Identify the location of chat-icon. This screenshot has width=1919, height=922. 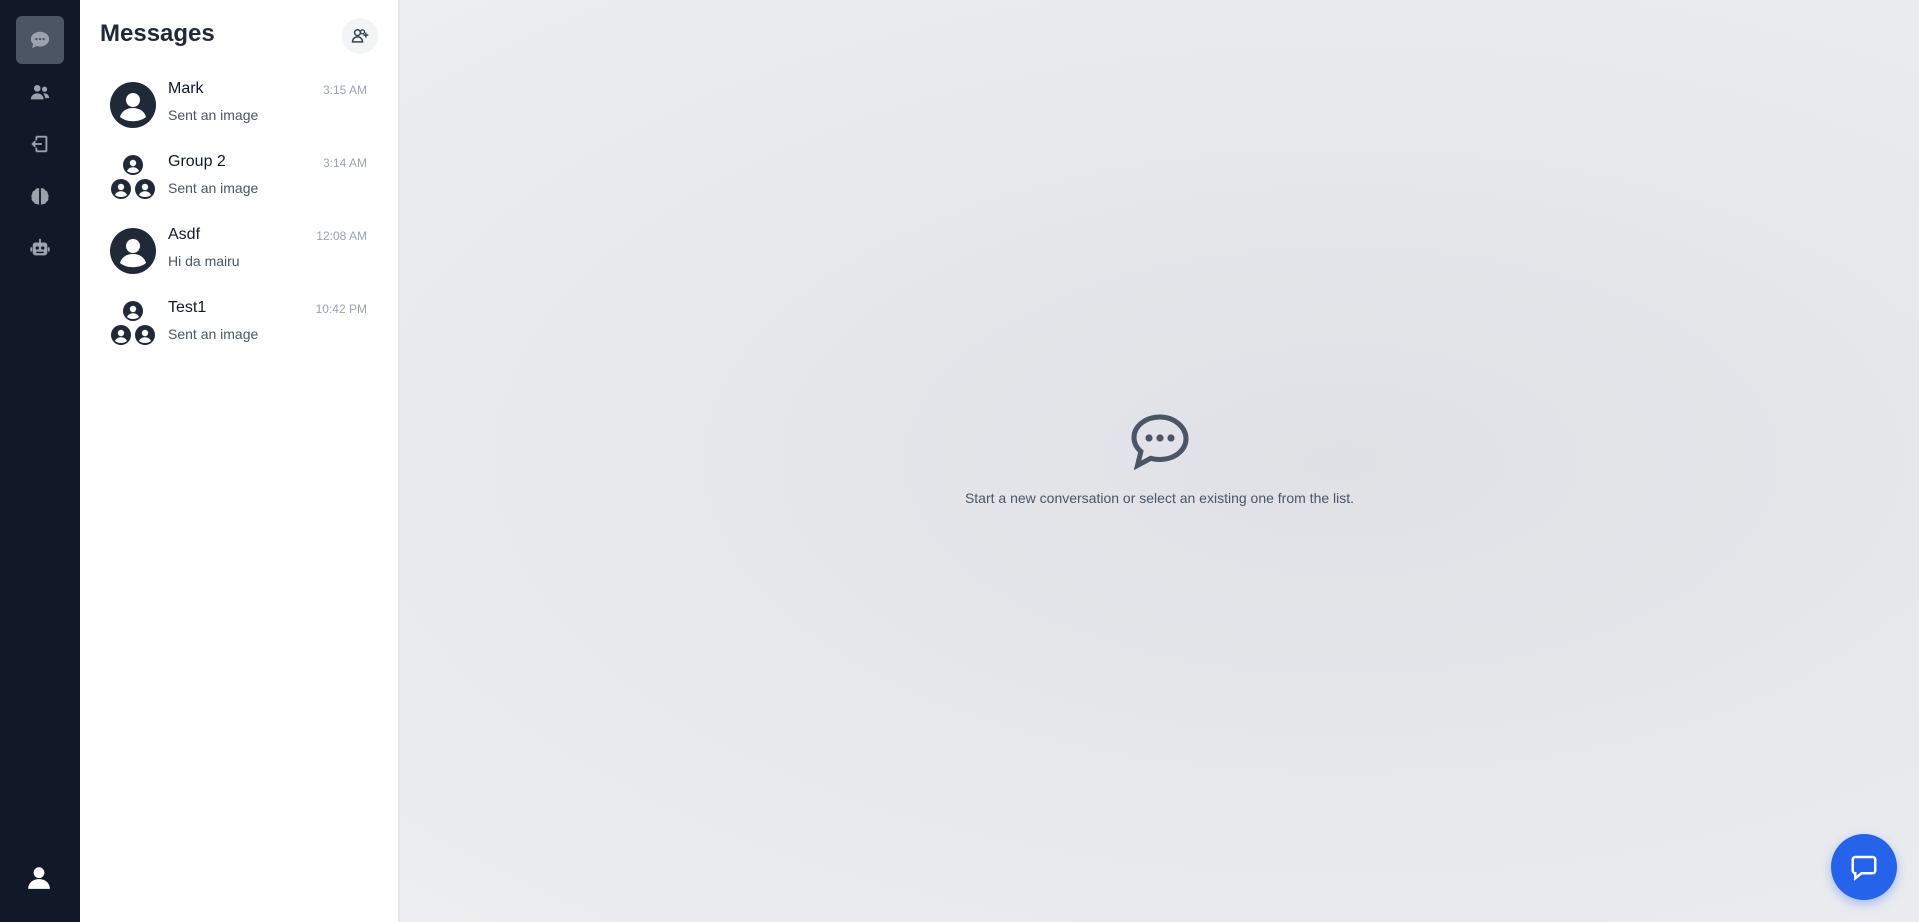
(1864, 868).